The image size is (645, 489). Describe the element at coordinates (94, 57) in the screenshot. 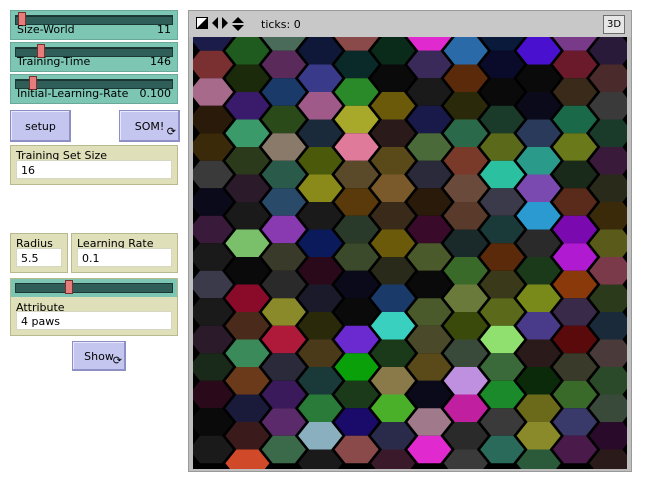

I see `training-time-slider: Training-Time 146` at that location.